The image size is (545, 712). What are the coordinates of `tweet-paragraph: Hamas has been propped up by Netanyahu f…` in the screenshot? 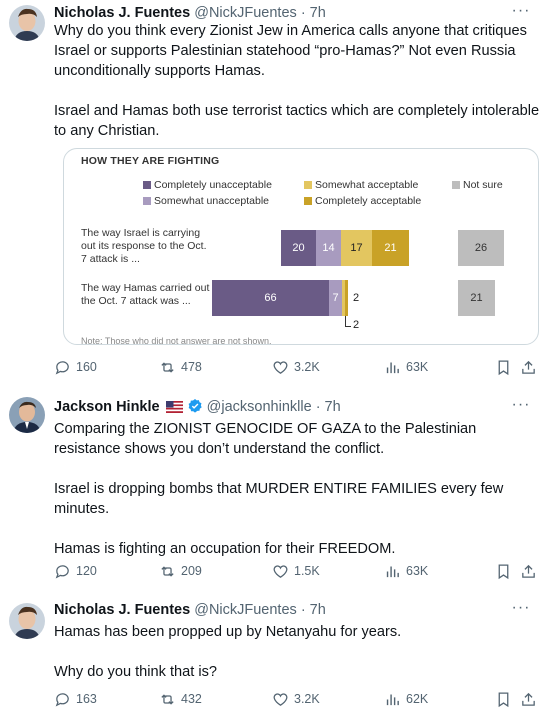 It's located at (228, 632).